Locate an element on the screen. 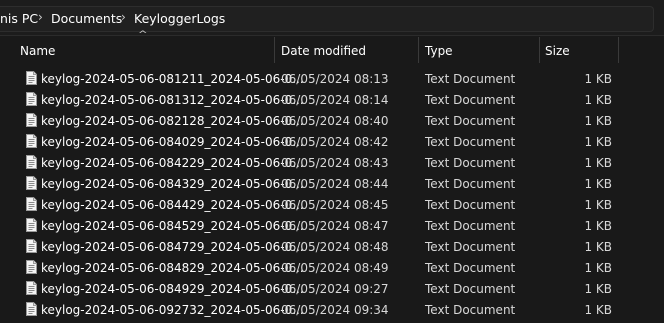  file-date-modified: 06/05/2024 08:49 is located at coordinates (335, 268).